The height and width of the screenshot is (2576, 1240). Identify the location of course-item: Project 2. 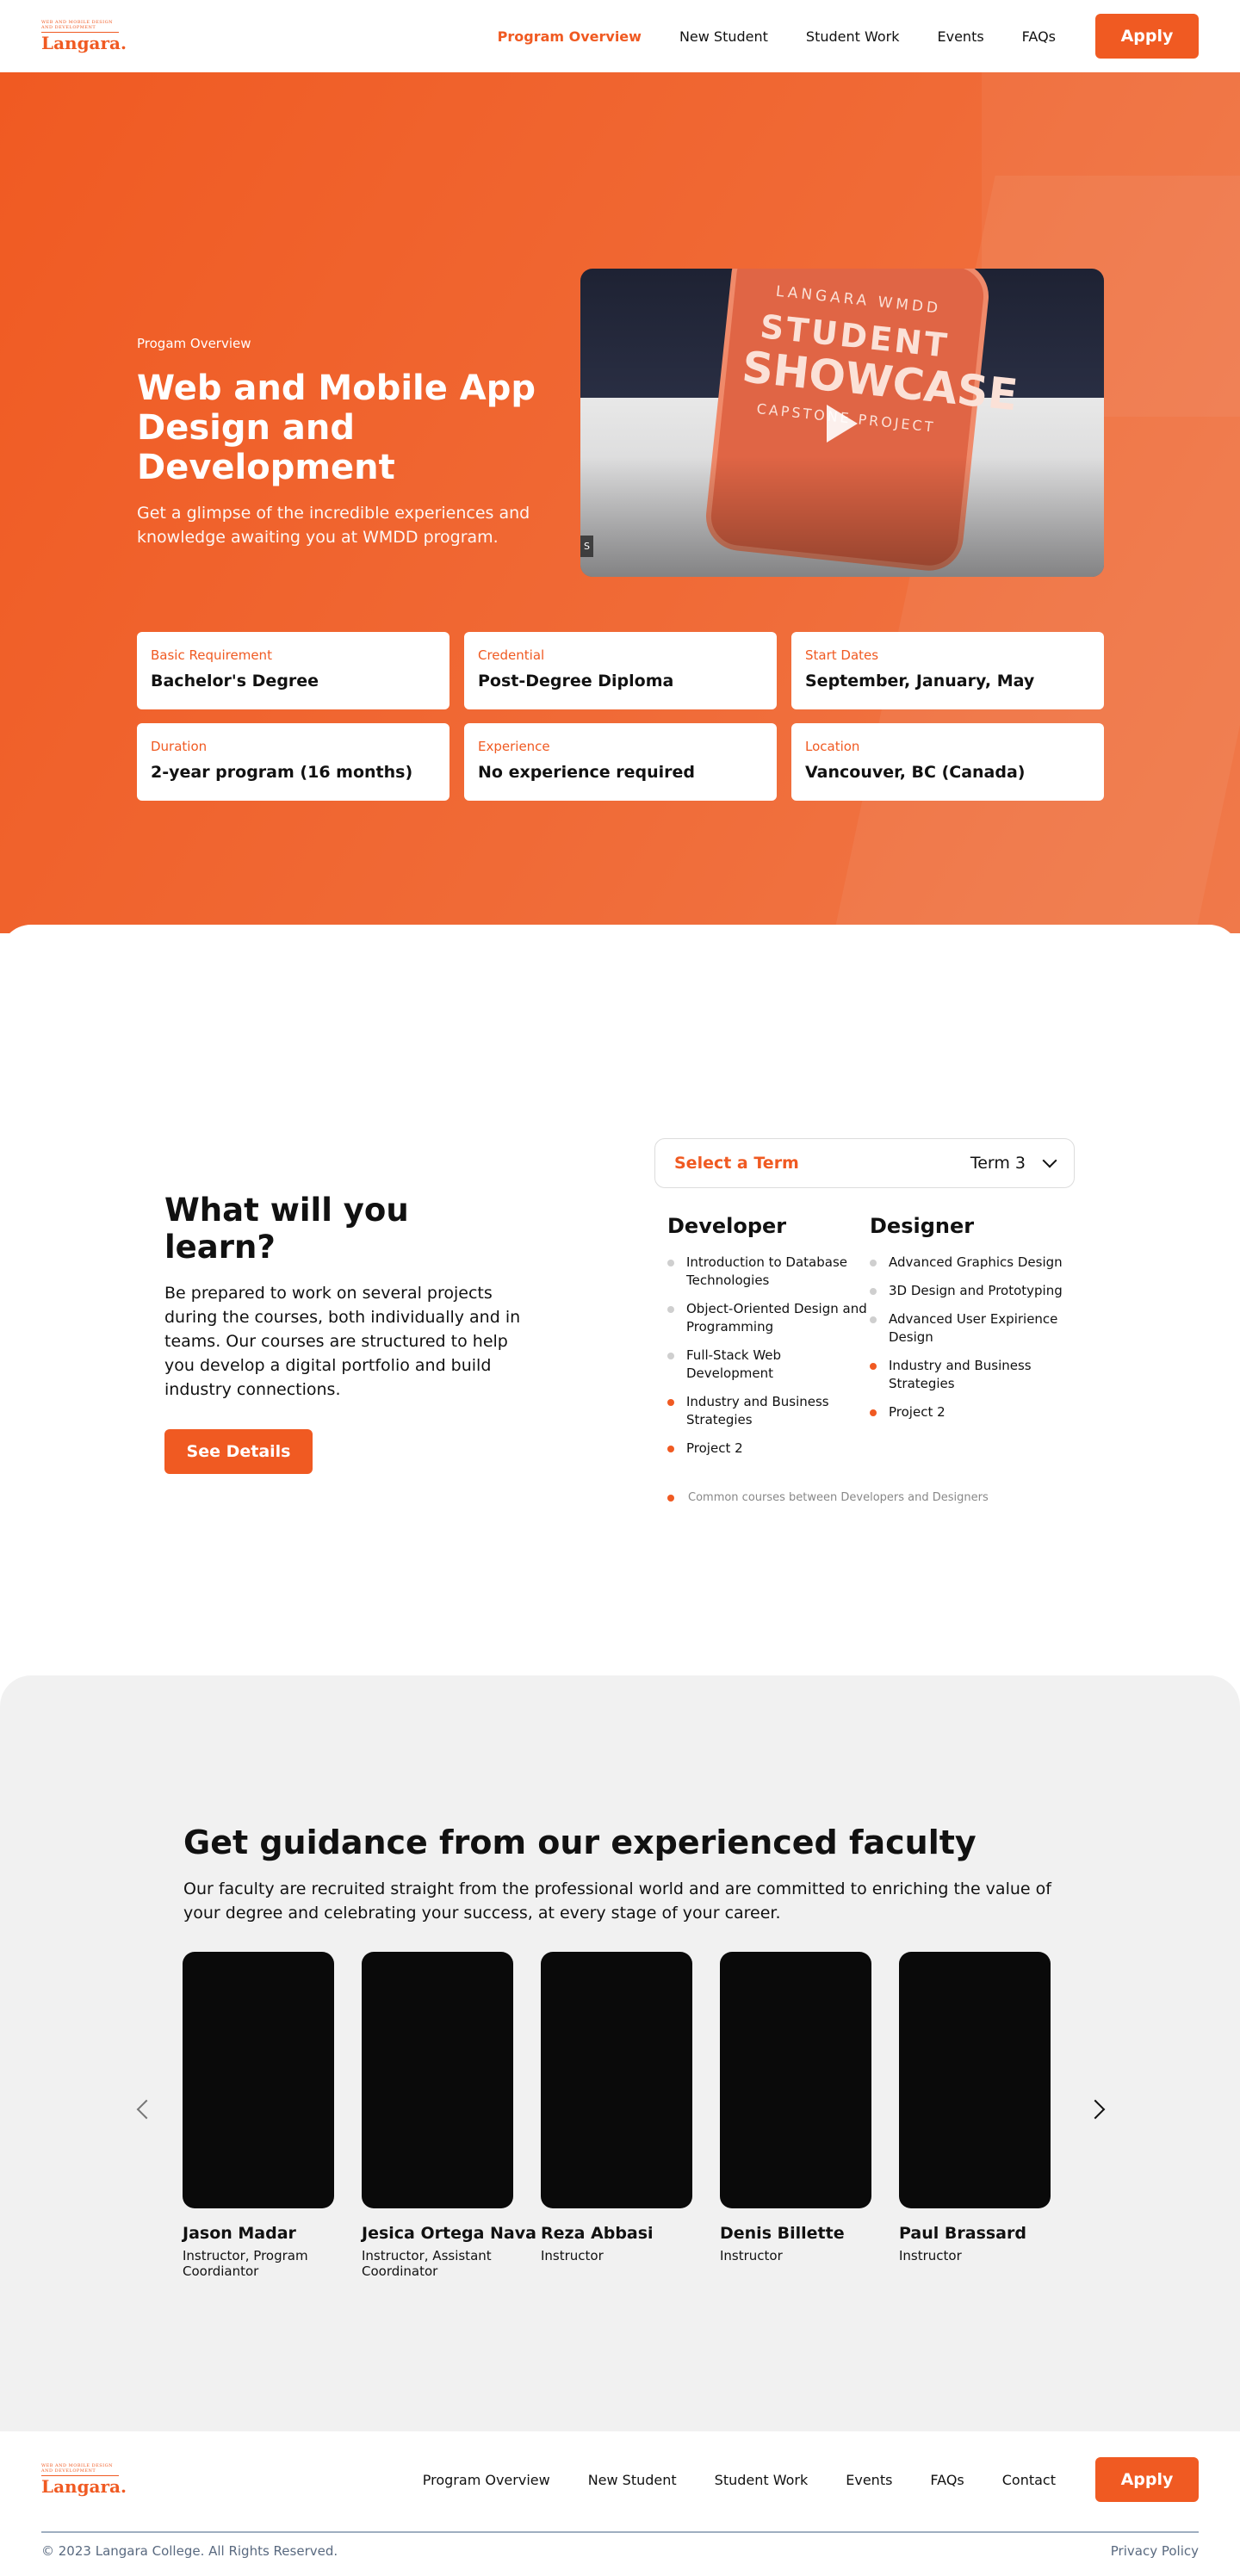
(971, 1412).